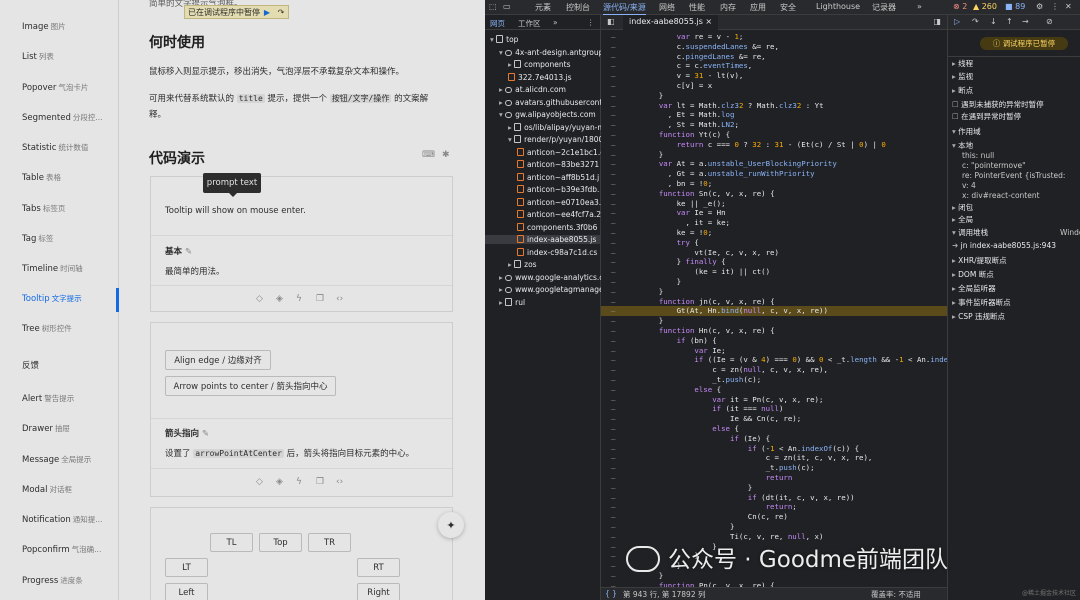 The height and width of the screenshot is (600, 1080). Describe the element at coordinates (543, 114) in the screenshot. I see `file-tree-folder: ▾ gw.alipayobjects.com` at that location.